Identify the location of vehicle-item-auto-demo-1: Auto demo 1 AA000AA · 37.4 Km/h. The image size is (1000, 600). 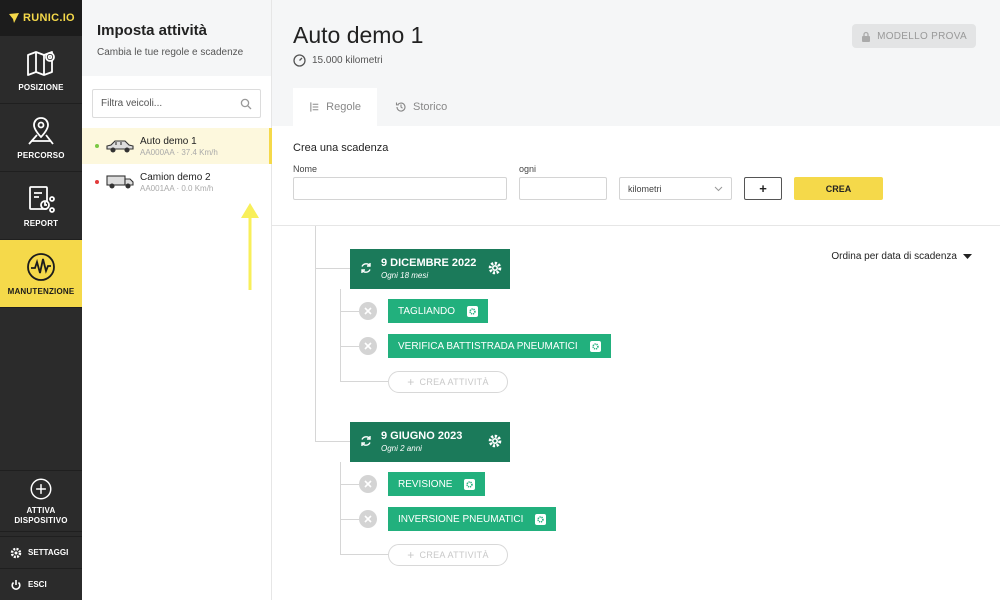
(177, 146).